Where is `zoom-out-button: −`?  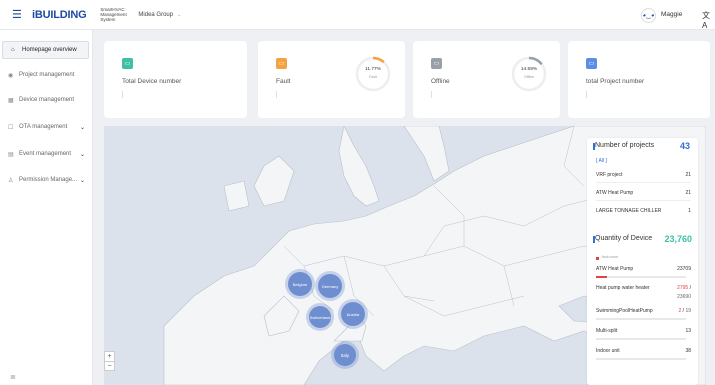 zoom-out-button: − is located at coordinates (109, 367).